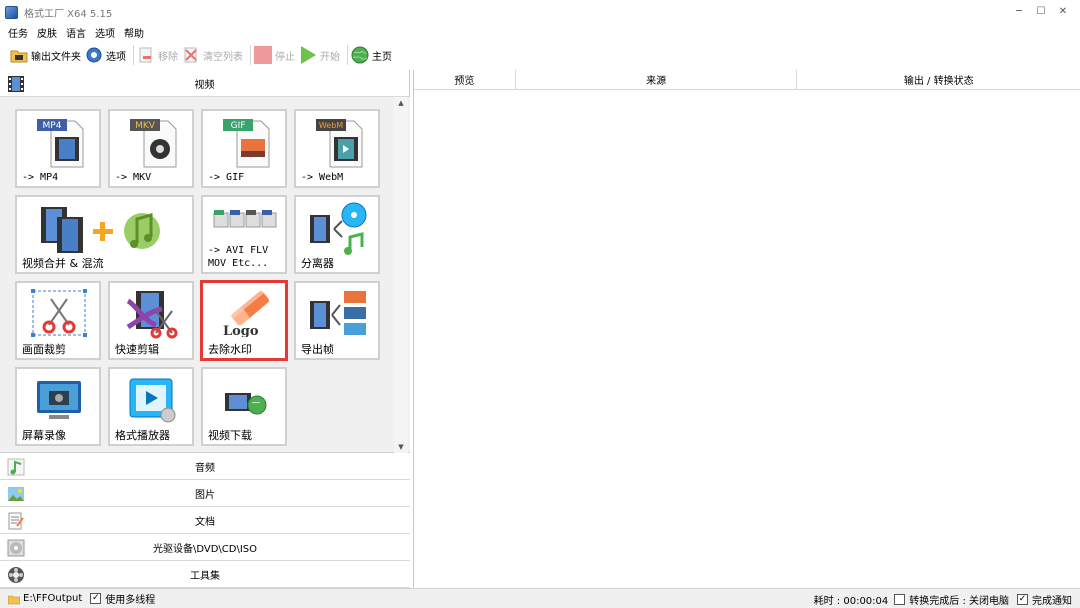 The image size is (1080, 608). I want to click on multithread-checkbox: ✓, so click(96, 598).